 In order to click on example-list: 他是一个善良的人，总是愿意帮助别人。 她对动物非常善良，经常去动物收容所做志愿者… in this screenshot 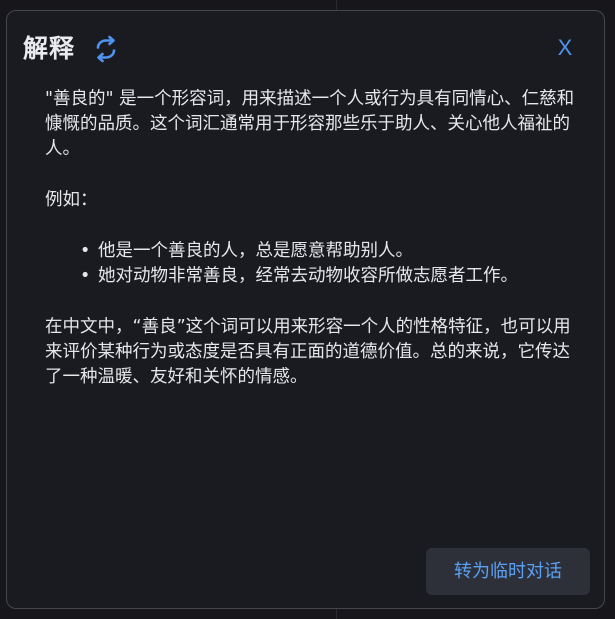, I will do `click(310, 264)`.